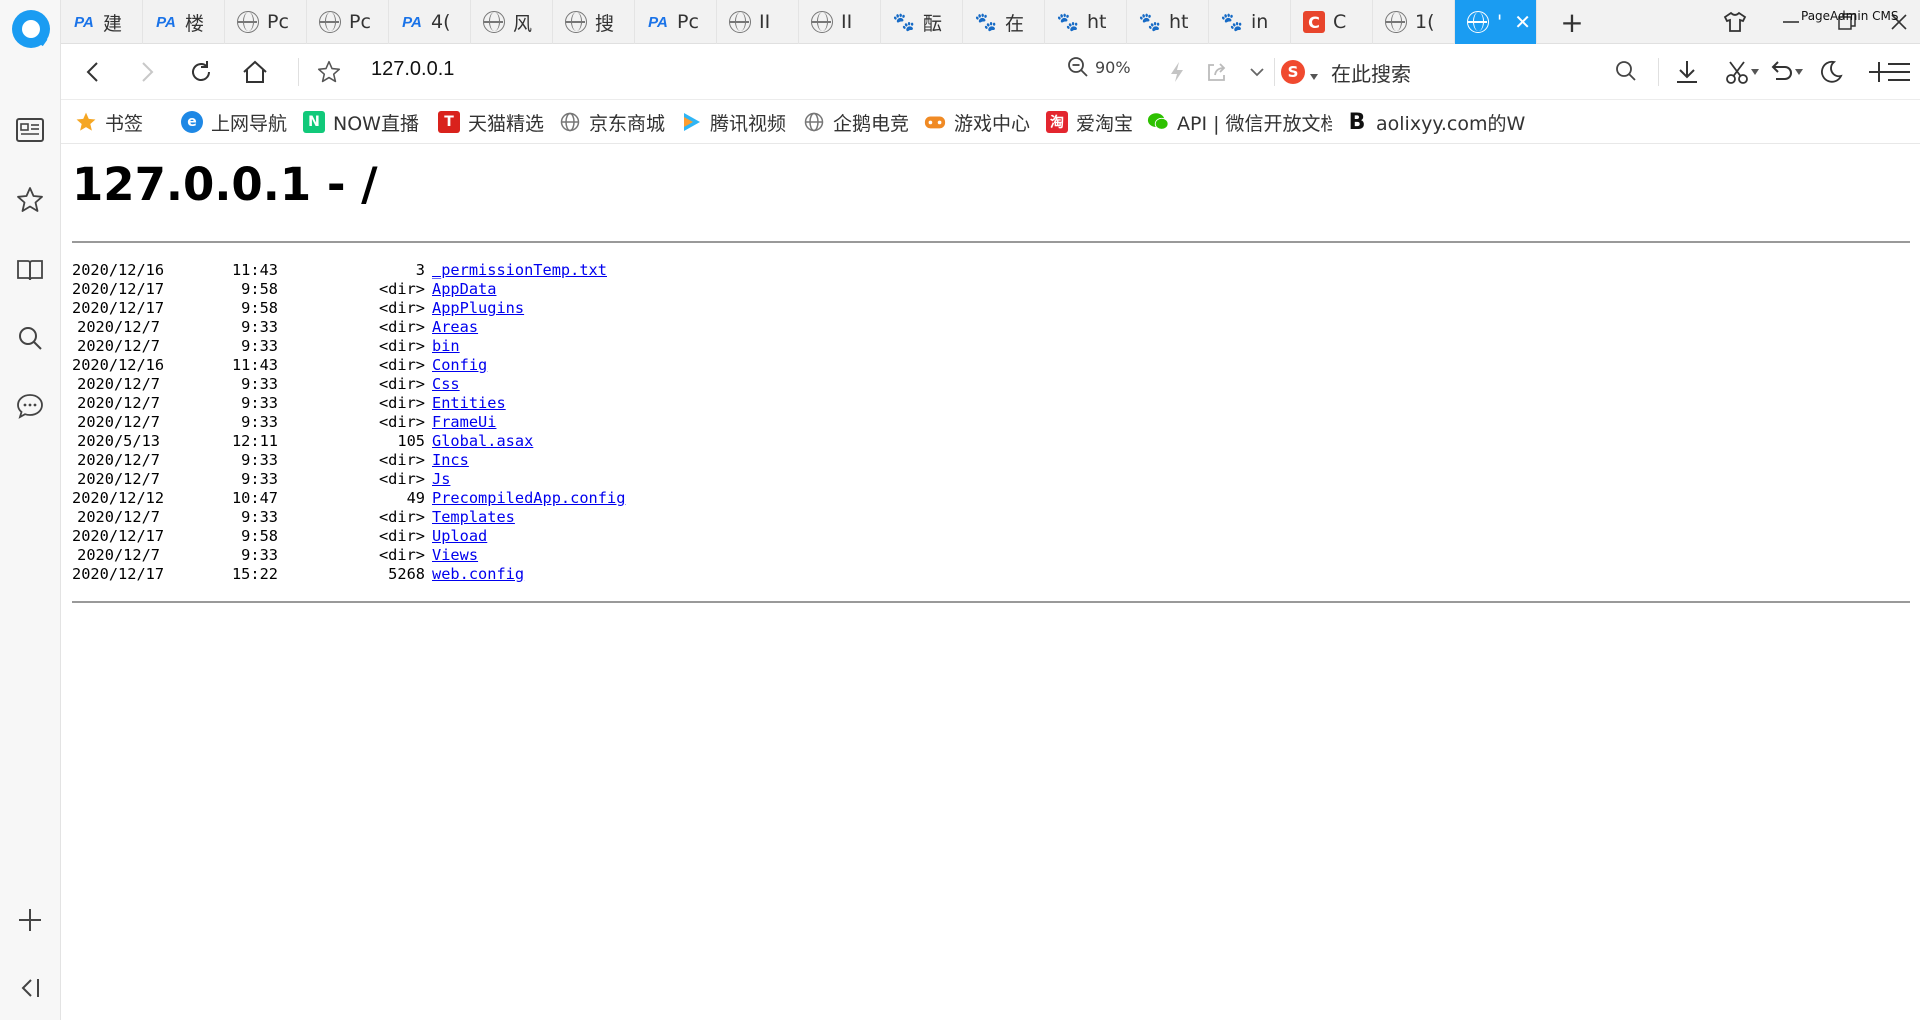 The width and height of the screenshot is (1920, 1020). I want to click on back-arrow-icon, so click(93, 72).